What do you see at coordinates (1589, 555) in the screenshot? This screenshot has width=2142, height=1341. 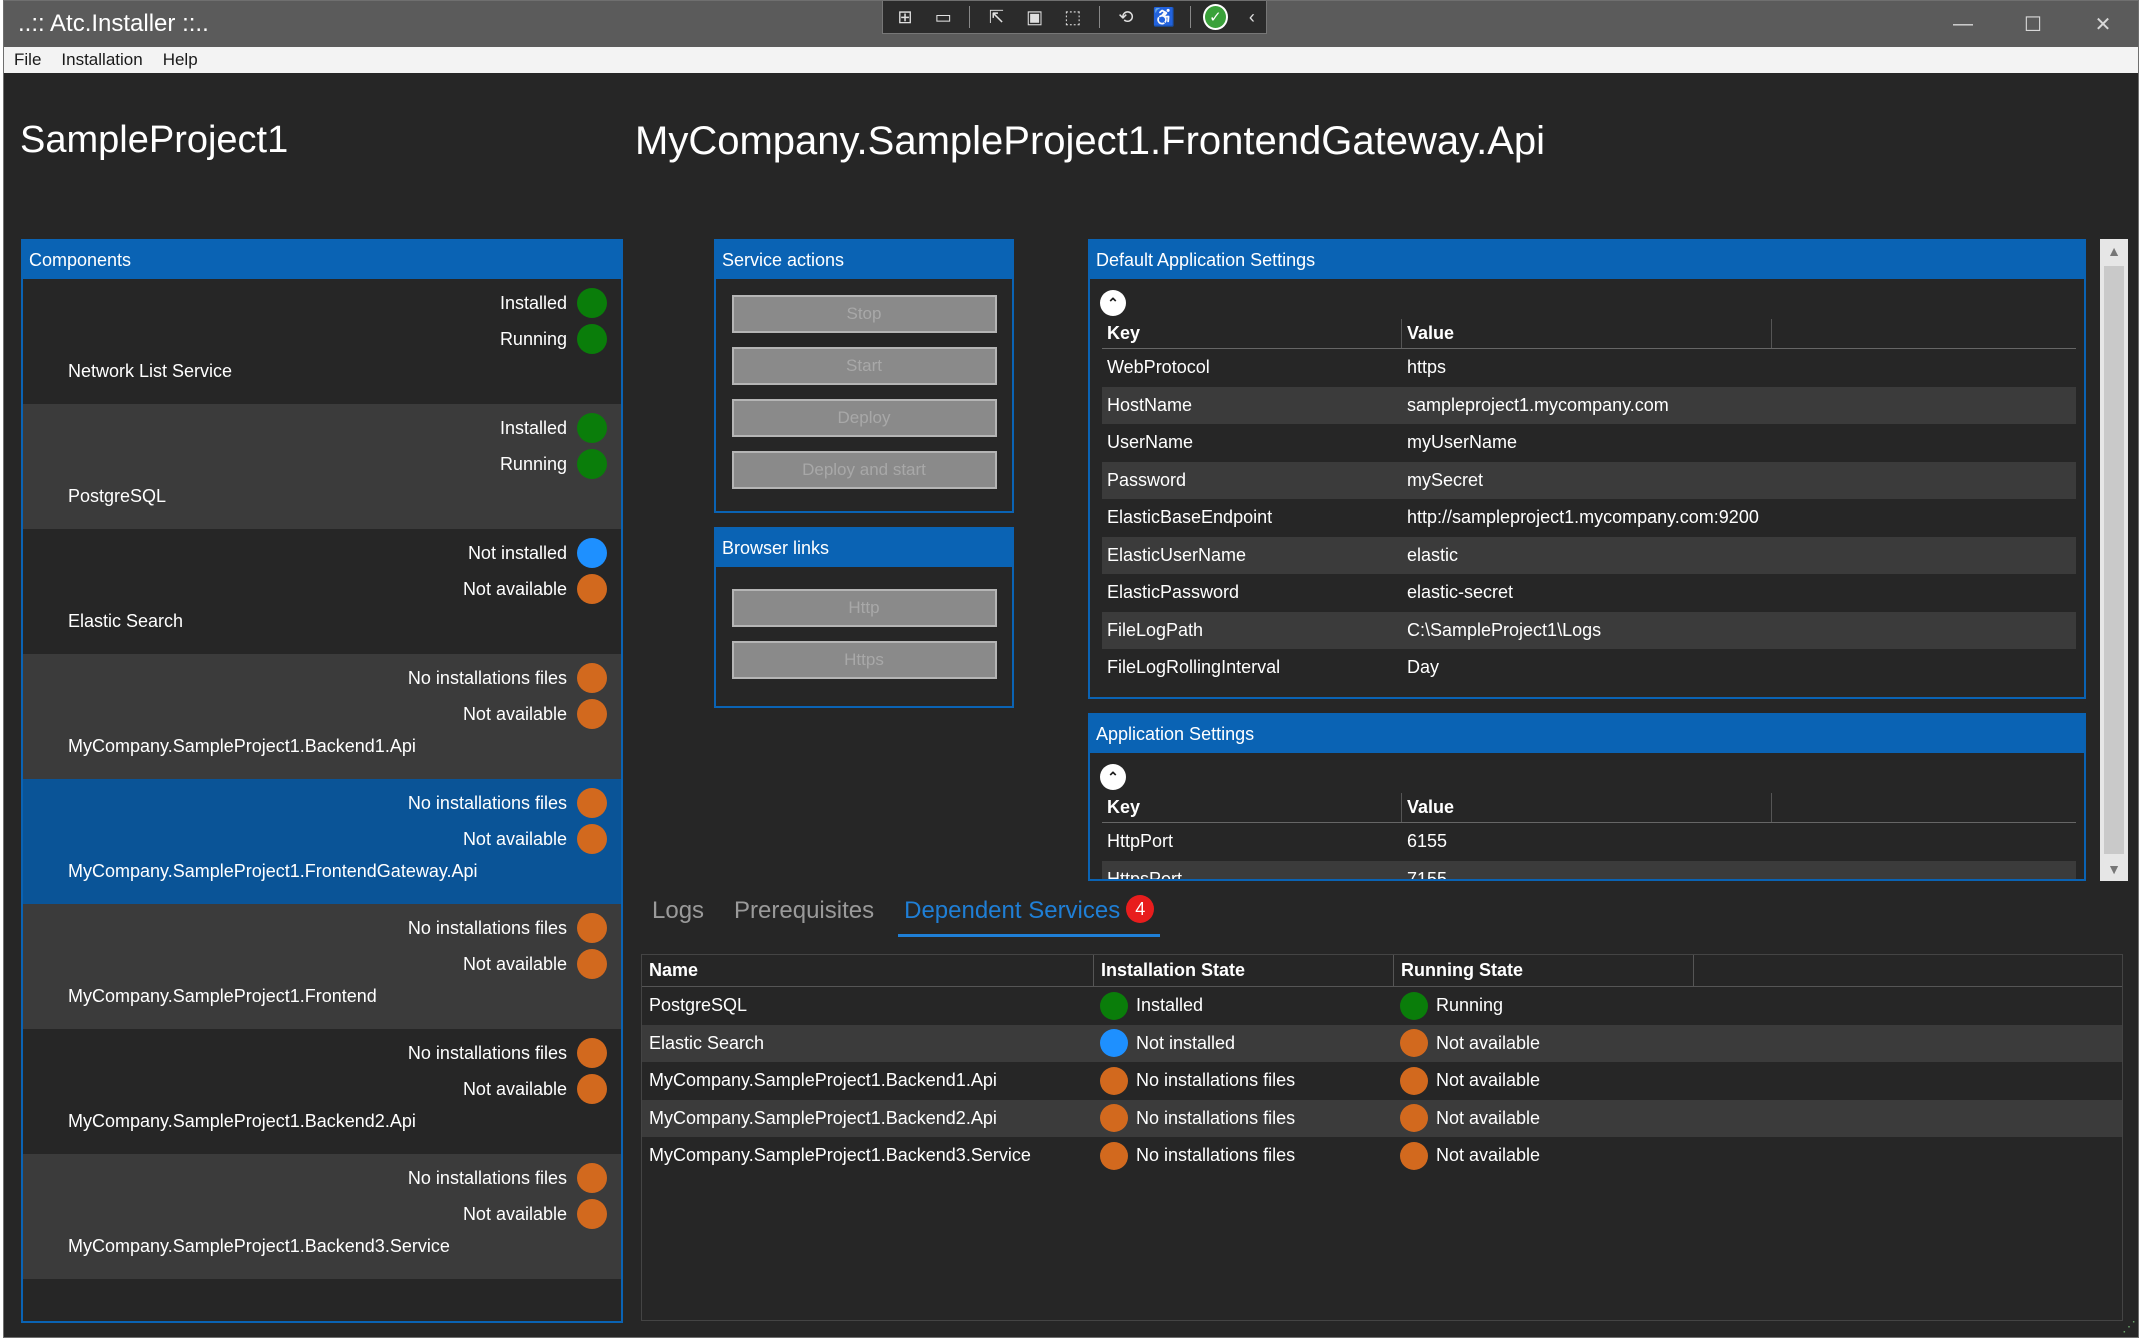 I see `settings-row: ElasticUserName elastic` at bounding box center [1589, 555].